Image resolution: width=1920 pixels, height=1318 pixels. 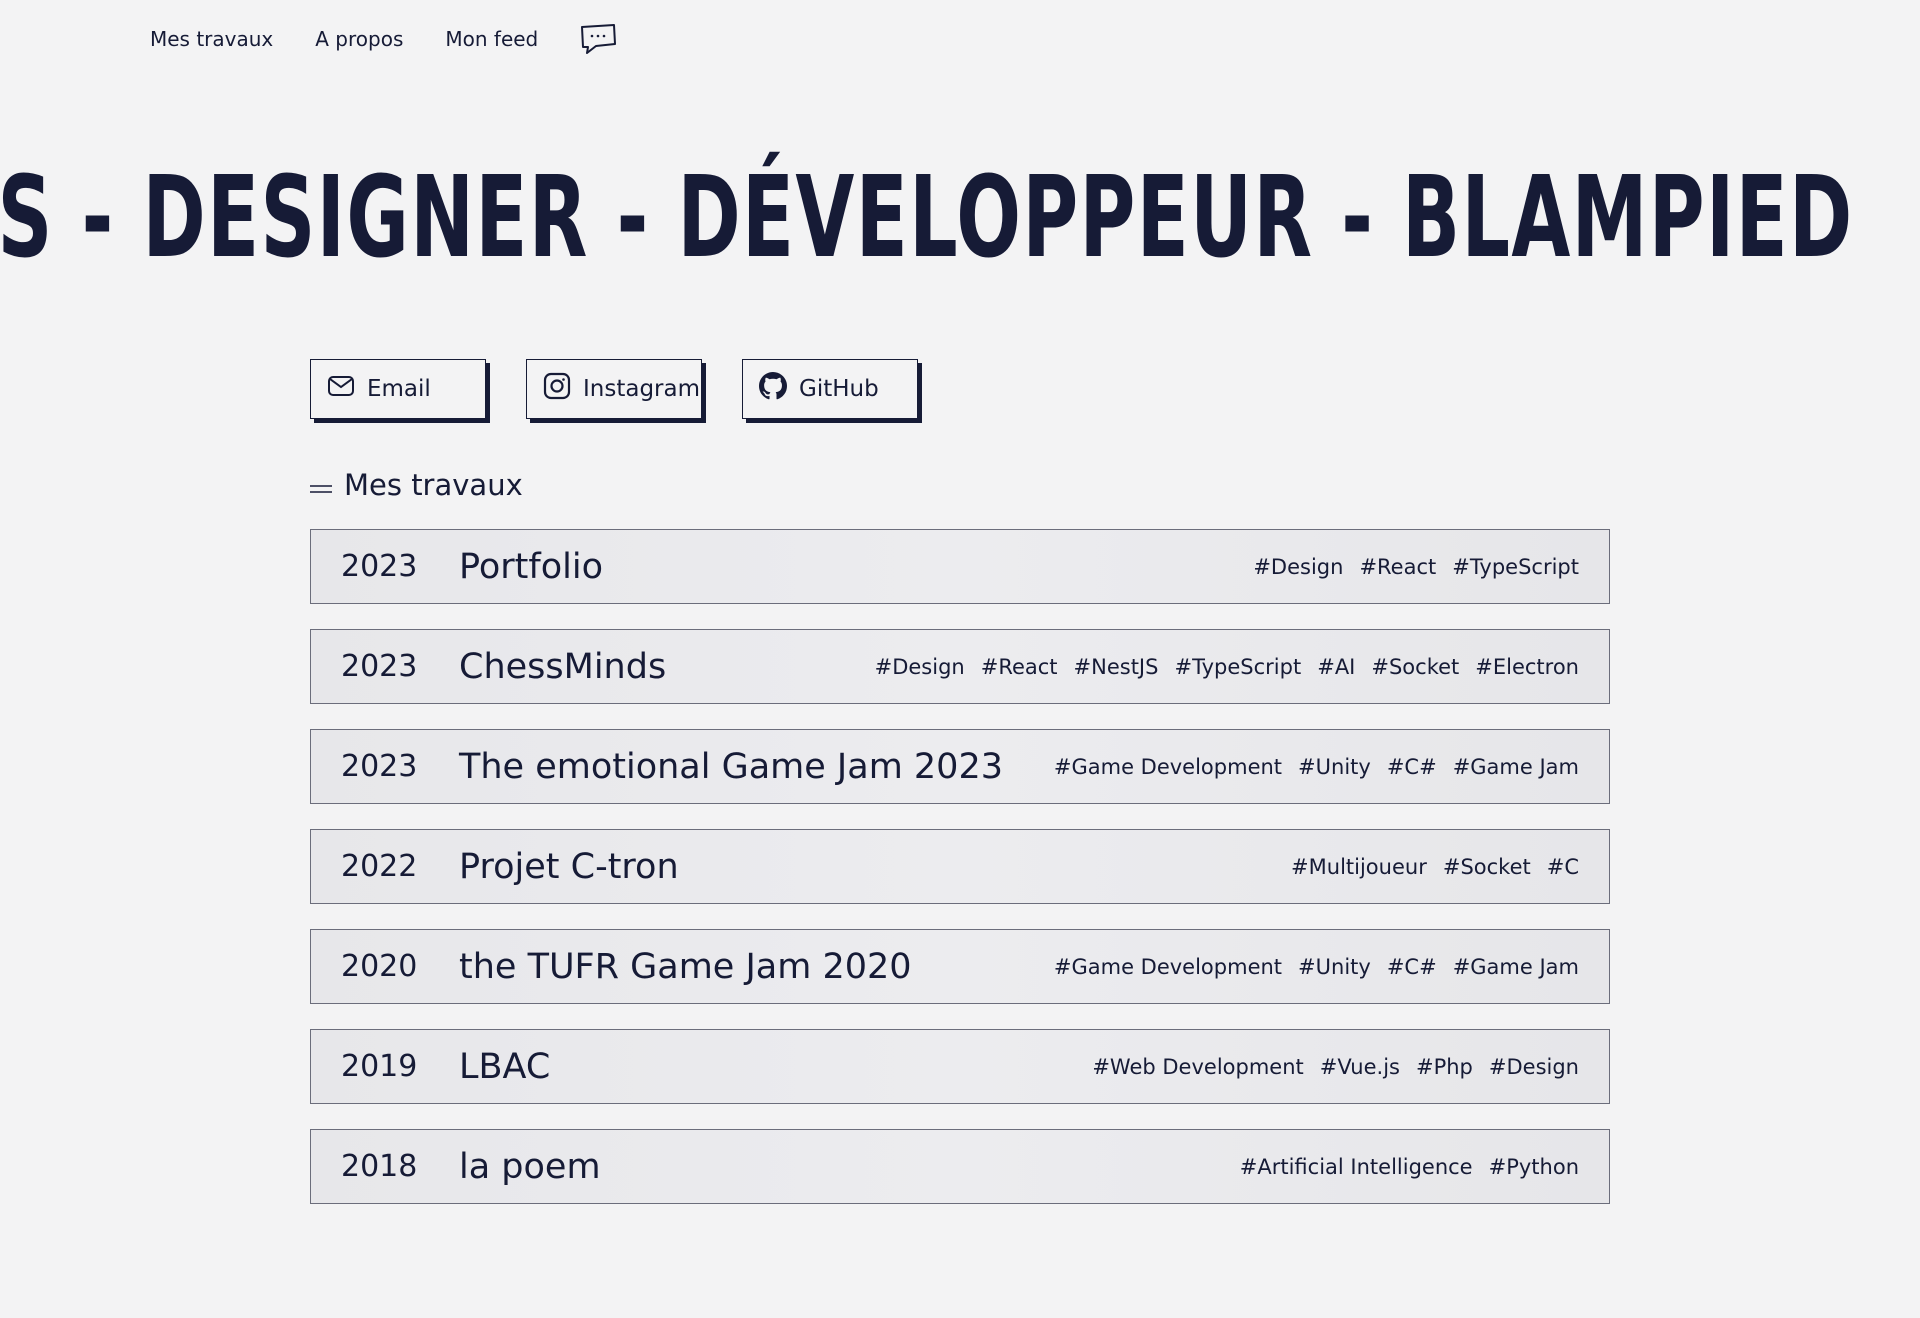 What do you see at coordinates (530, 1166) in the screenshot?
I see `work-title: la poem` at bounding box center [530, 1166].